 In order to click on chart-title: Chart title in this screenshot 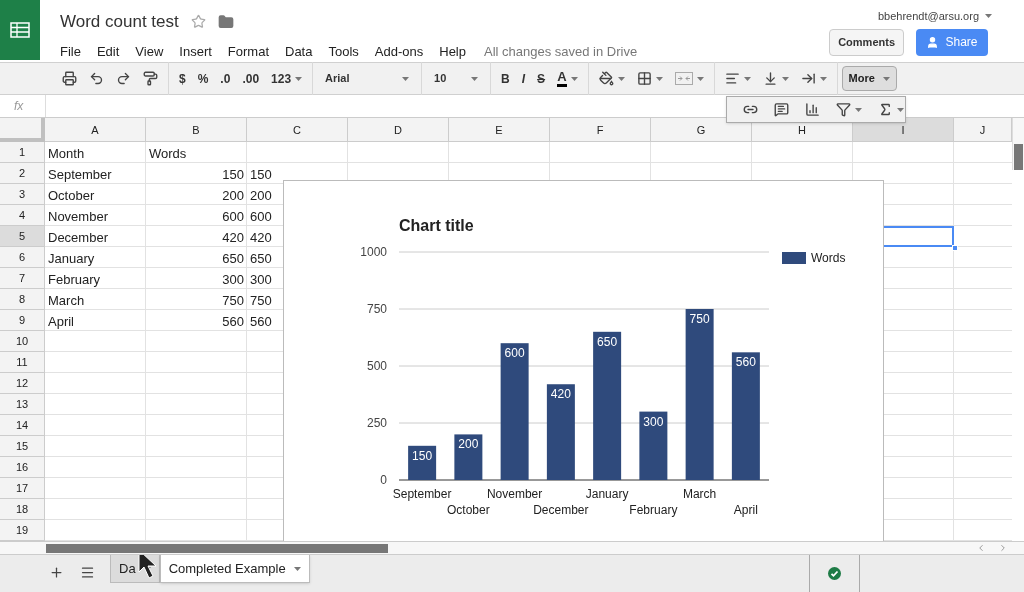, I will do `click(436, 225)`.